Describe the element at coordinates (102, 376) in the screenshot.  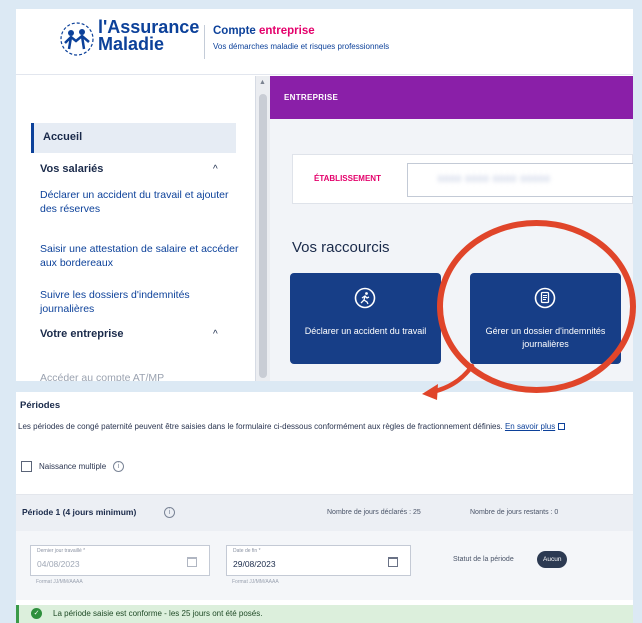
I see `sidebar-item-compte-atmp: Accéder au compte AT/MP` at that location.